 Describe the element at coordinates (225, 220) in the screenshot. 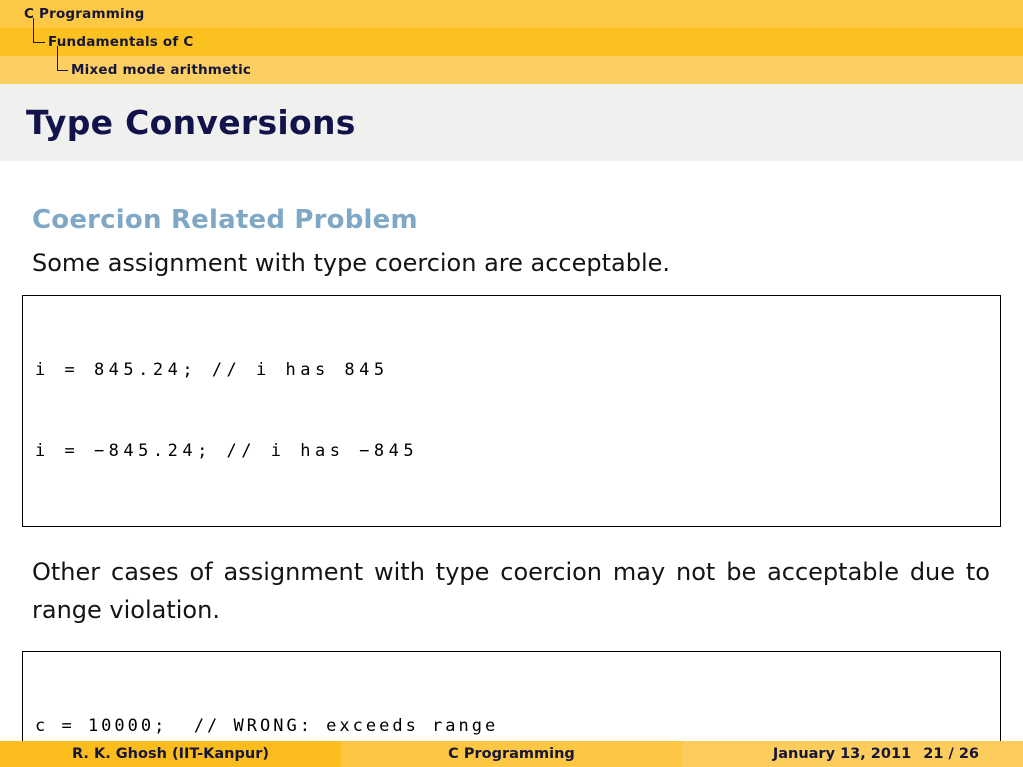

I see `section-heading: Coercion Related Problem` at that location.